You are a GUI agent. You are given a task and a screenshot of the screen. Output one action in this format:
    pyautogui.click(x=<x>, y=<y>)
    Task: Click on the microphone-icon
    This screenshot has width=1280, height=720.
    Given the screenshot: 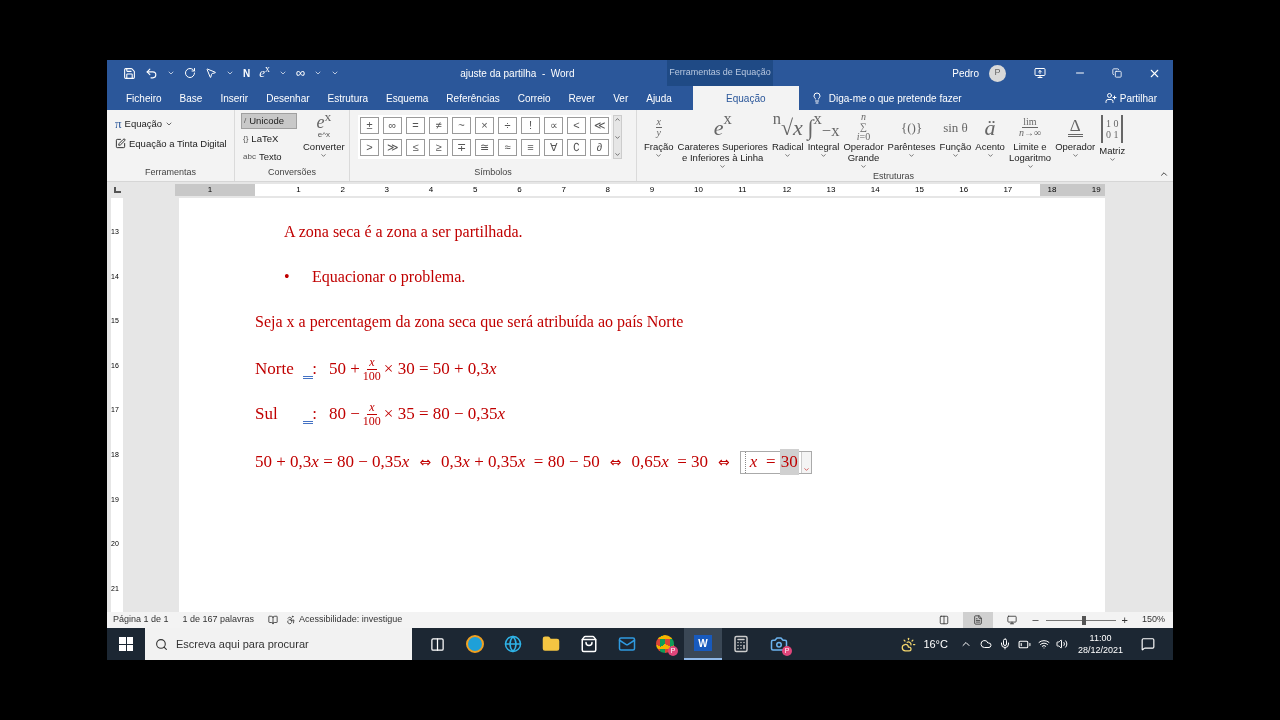 What is the action you would take?
    pyautogui.click(x=1004, y=644)
    